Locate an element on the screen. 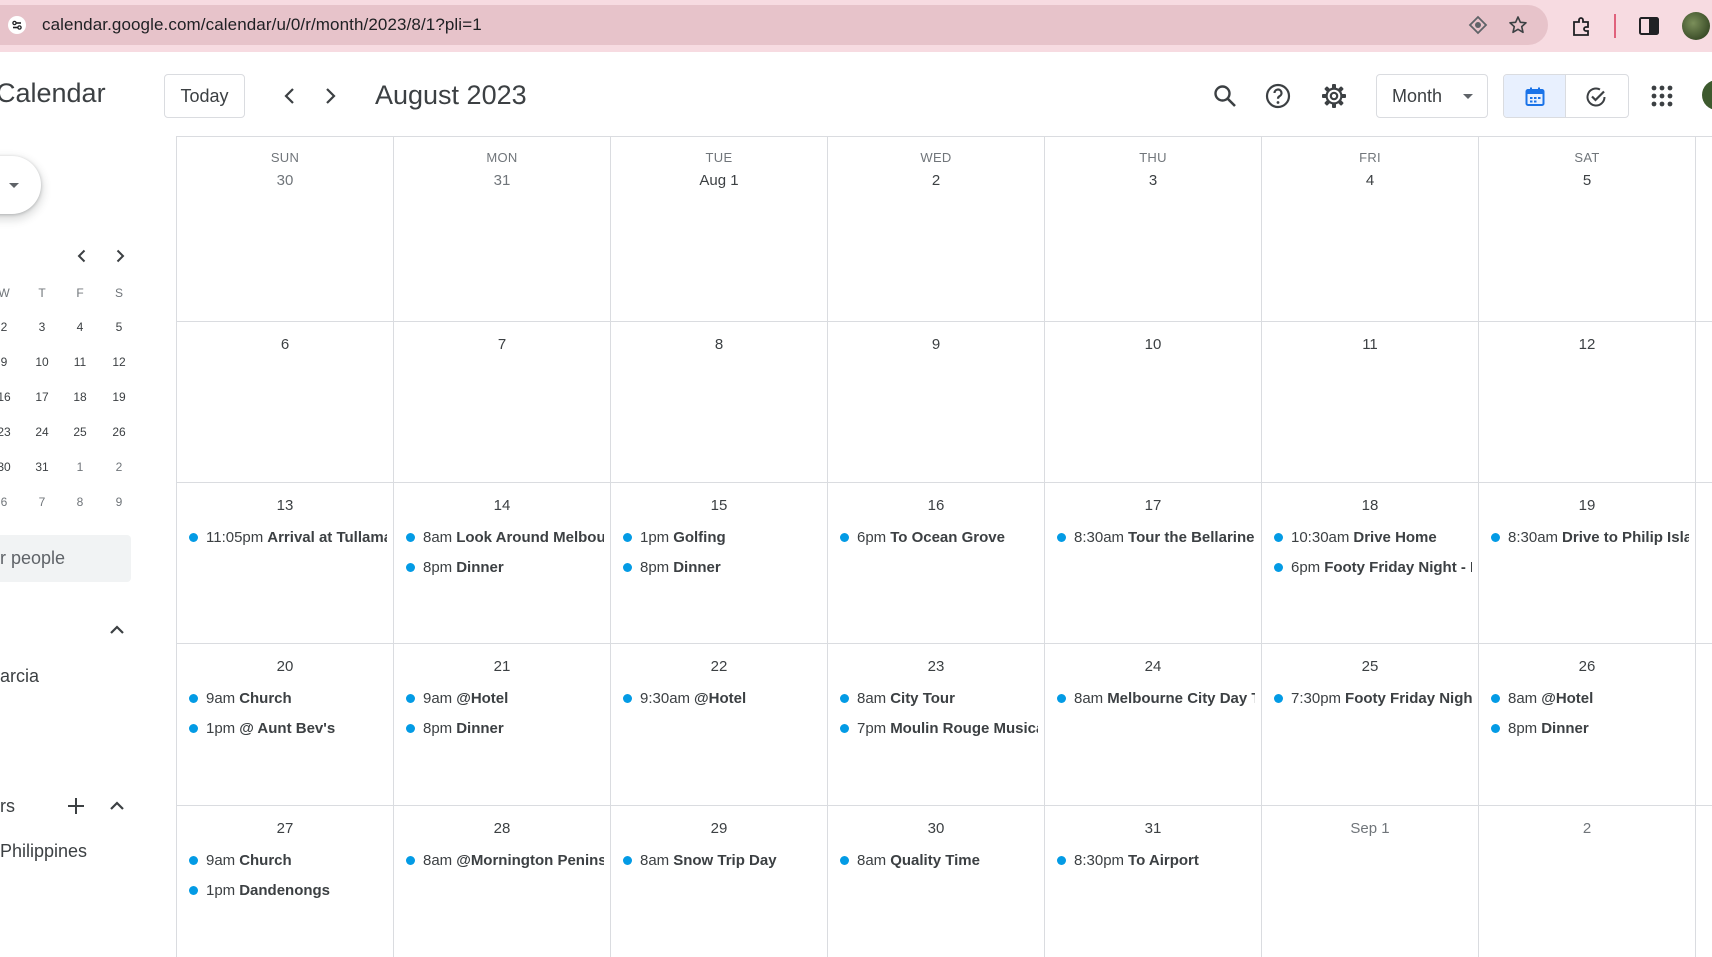 Image resolution: width=1712 pixels, height=957 pixels. day-number: 24 is located at coordinates (1153, 666).